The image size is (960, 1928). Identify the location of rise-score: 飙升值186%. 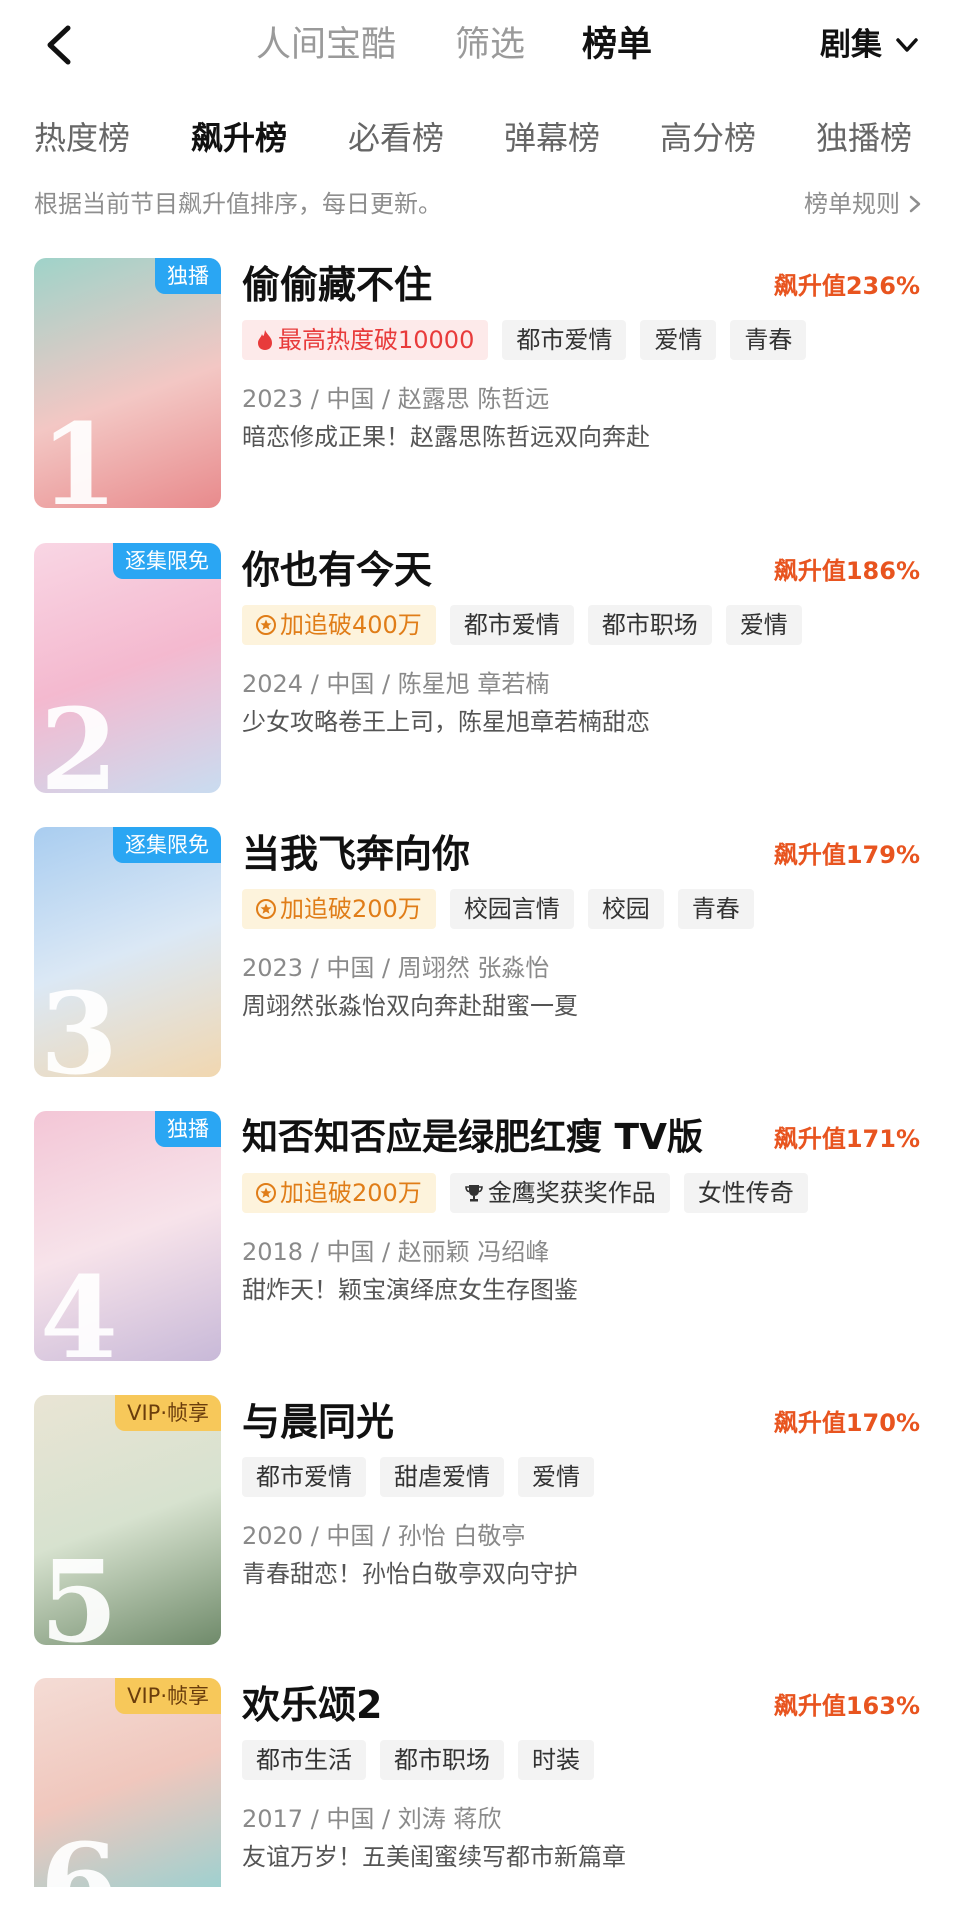
(846, 571).